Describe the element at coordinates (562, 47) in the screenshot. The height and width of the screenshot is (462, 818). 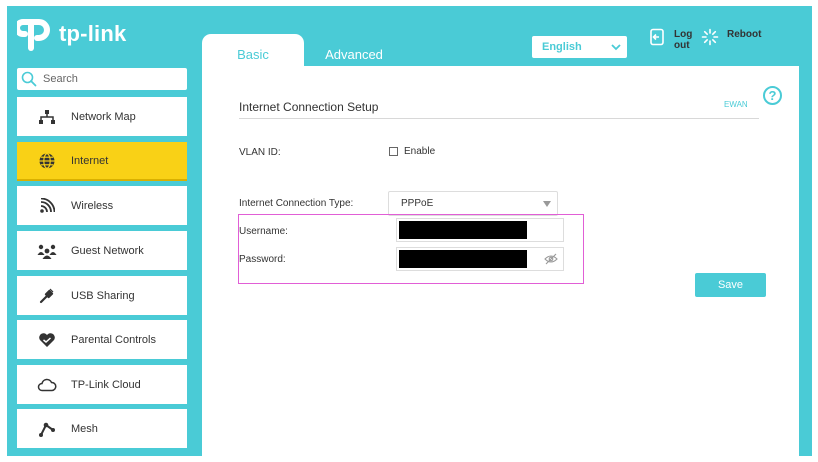
I see `language-value: English` at that location.